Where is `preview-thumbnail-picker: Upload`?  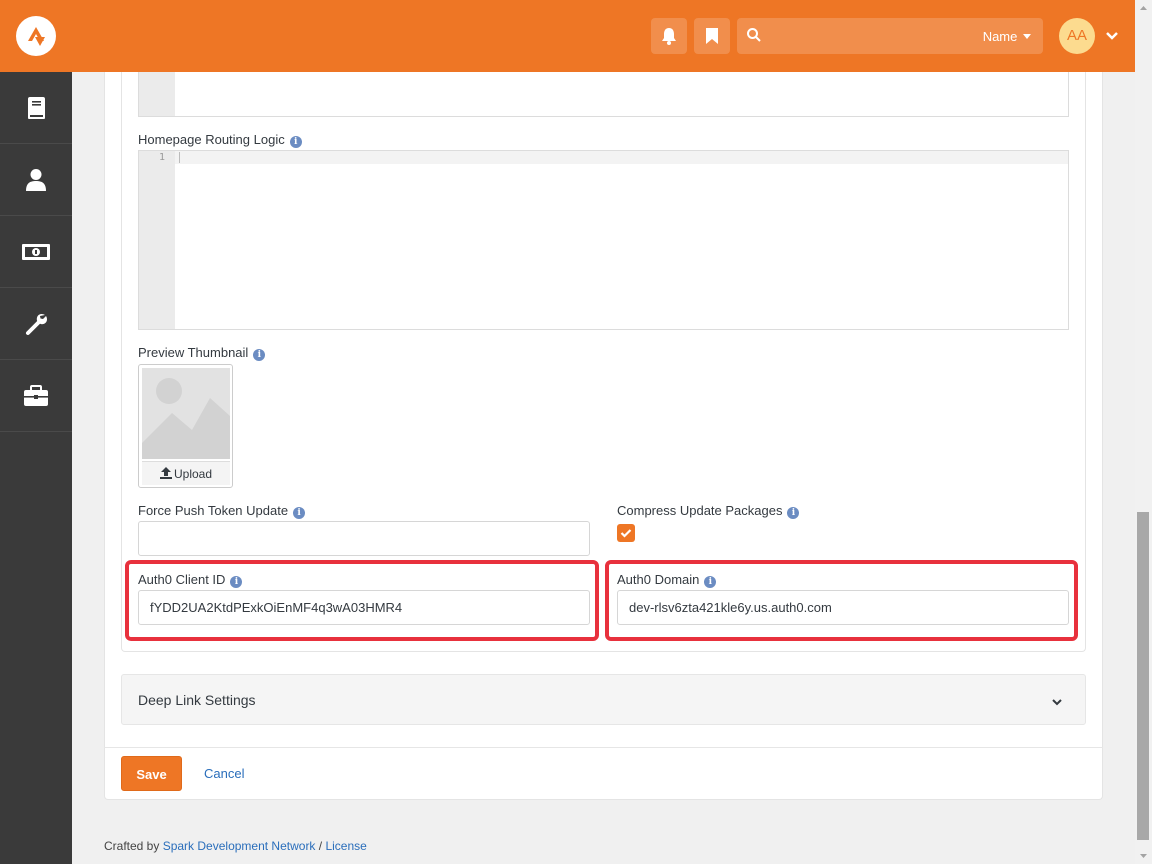 preview-thumbnail-picker: Upload is located at coordinates (185, 426).